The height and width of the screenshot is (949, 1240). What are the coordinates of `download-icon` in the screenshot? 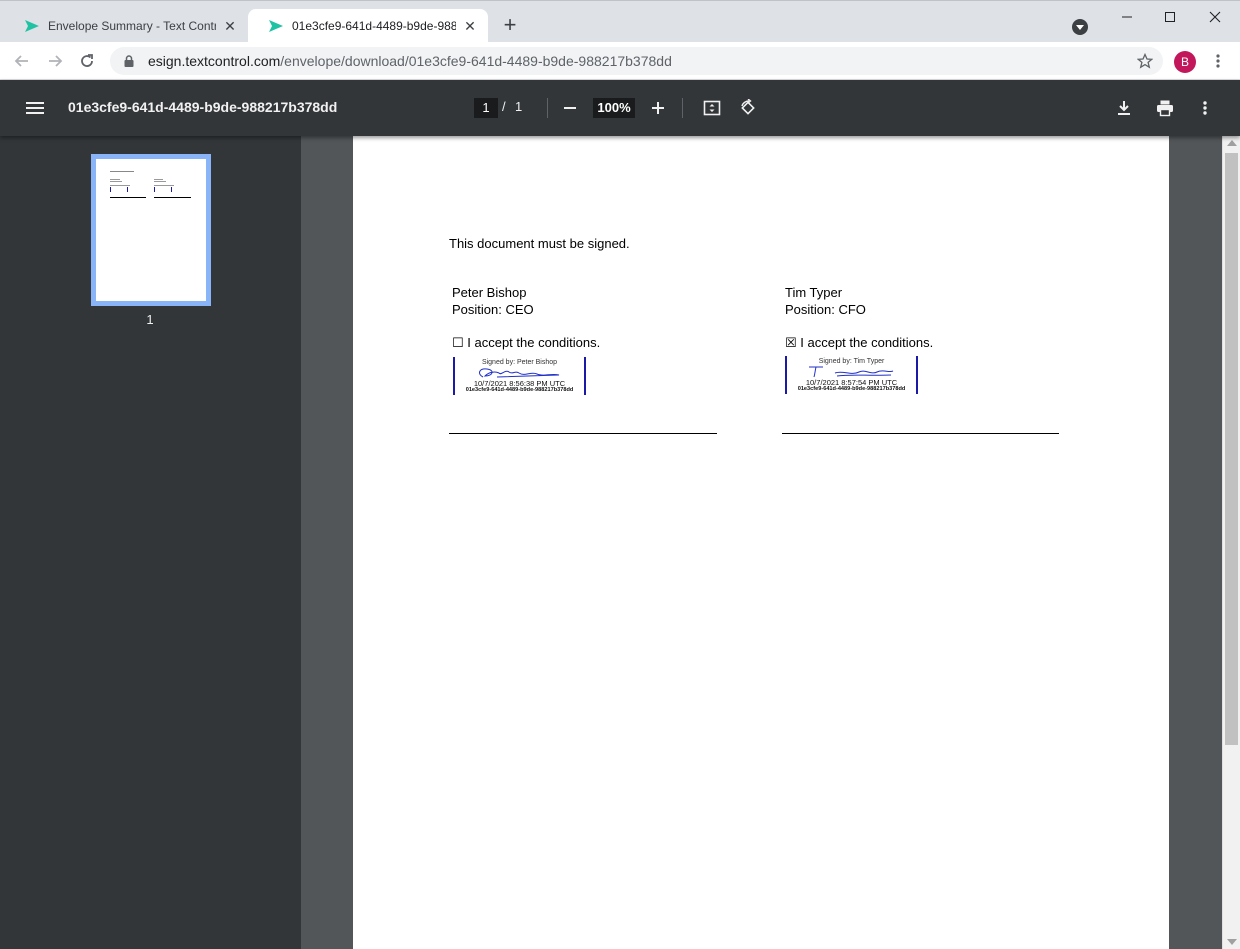 It's located at (1124, 108).